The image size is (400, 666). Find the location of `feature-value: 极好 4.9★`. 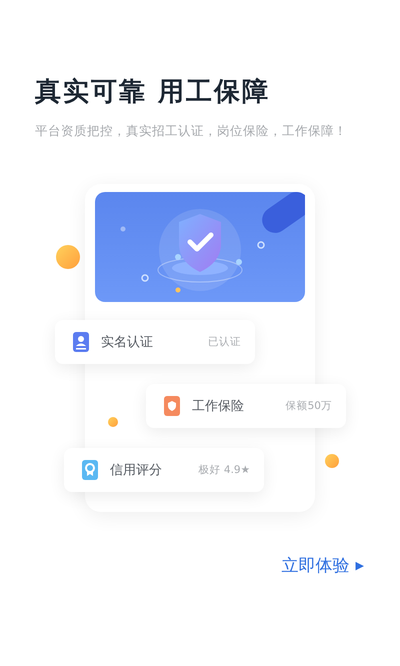

feature-value: 极好 4.9★ is located at coordinates (224, 470).